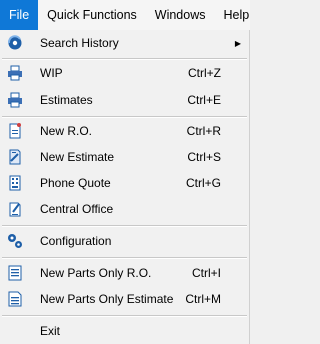 The image size is (320, 344). What do you see at coordinates (77, 157) in the screenshot?
I see `menu-item-label: New Estimate` at bounding box center [77, 157].